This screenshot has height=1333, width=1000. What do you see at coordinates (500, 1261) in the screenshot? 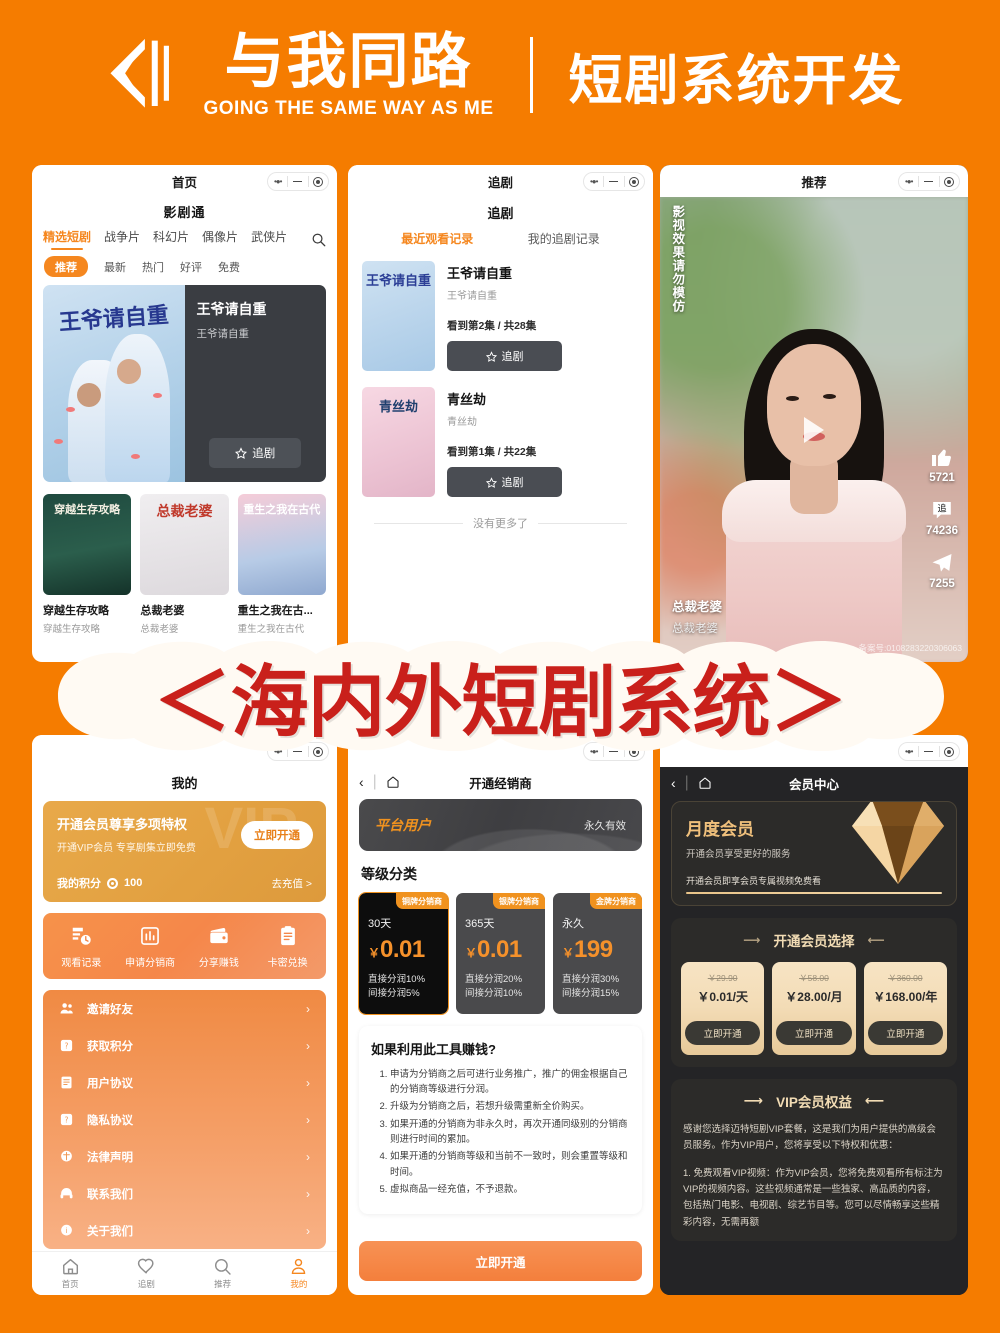
I see `activate-now-button: 立即开通` at bounding box center [500, 1261].